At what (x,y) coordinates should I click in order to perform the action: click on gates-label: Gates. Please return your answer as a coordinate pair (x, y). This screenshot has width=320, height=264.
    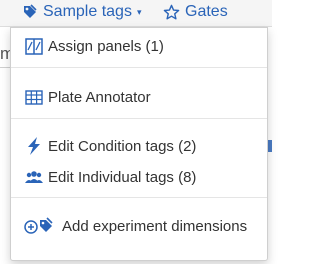
    Looking at the image, I should click on (206, 11).